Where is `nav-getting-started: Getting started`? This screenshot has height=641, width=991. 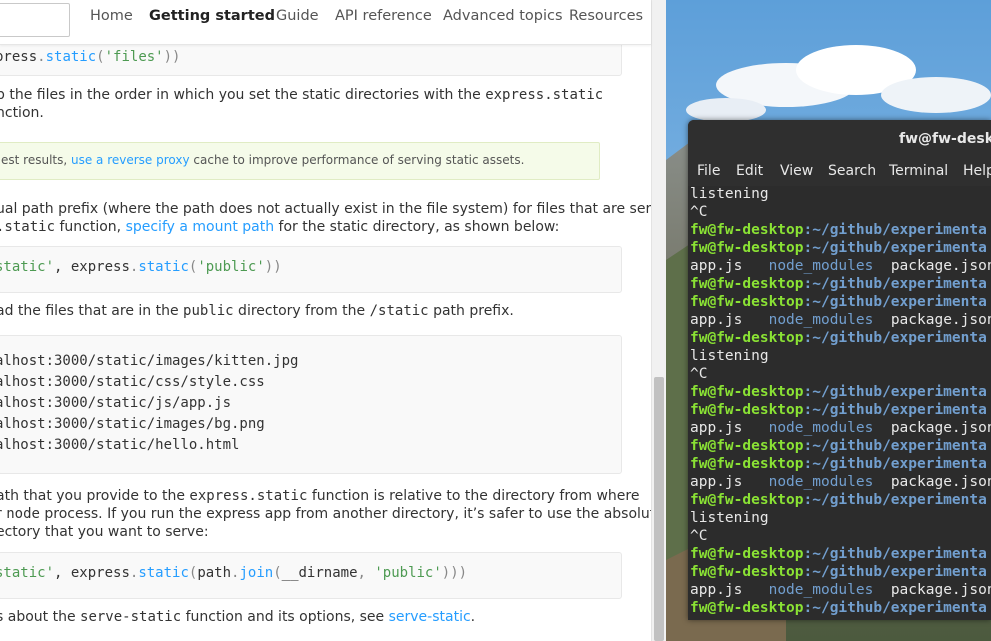
nav-getting-started: Getting started is located at coordinates (212, 16).